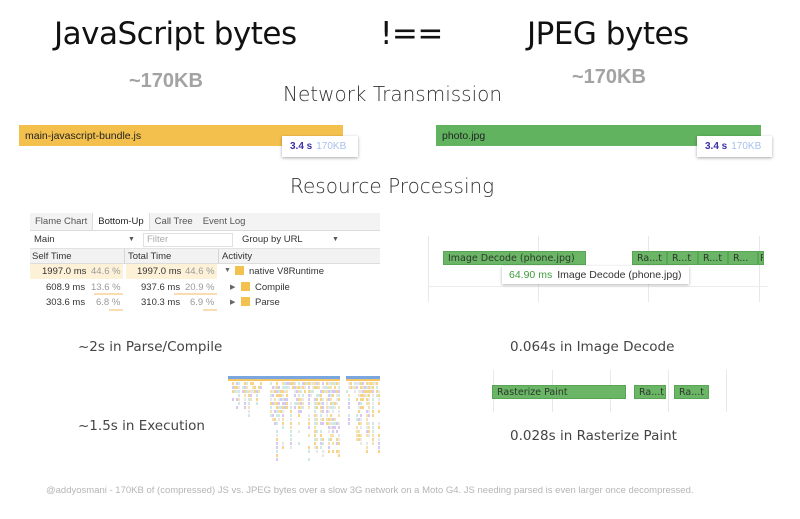  What do you see at coordinates (761, 258) in the screenshot?
I see `rasterize-event: R` at bounding box center [761, 258].